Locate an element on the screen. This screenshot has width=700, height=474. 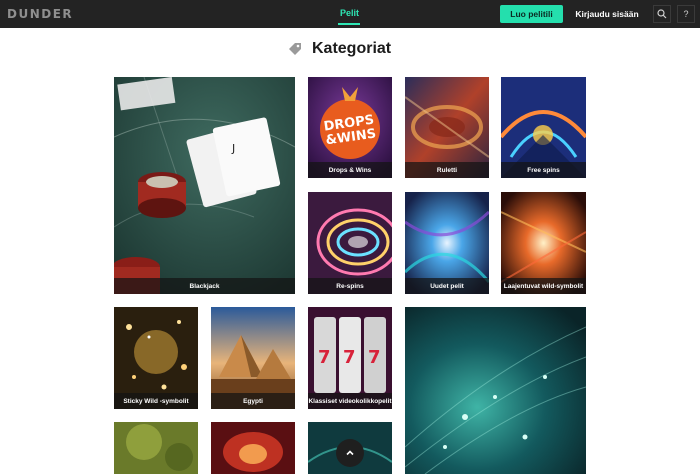
category-tile-featured is located at coordinates (495, 390).